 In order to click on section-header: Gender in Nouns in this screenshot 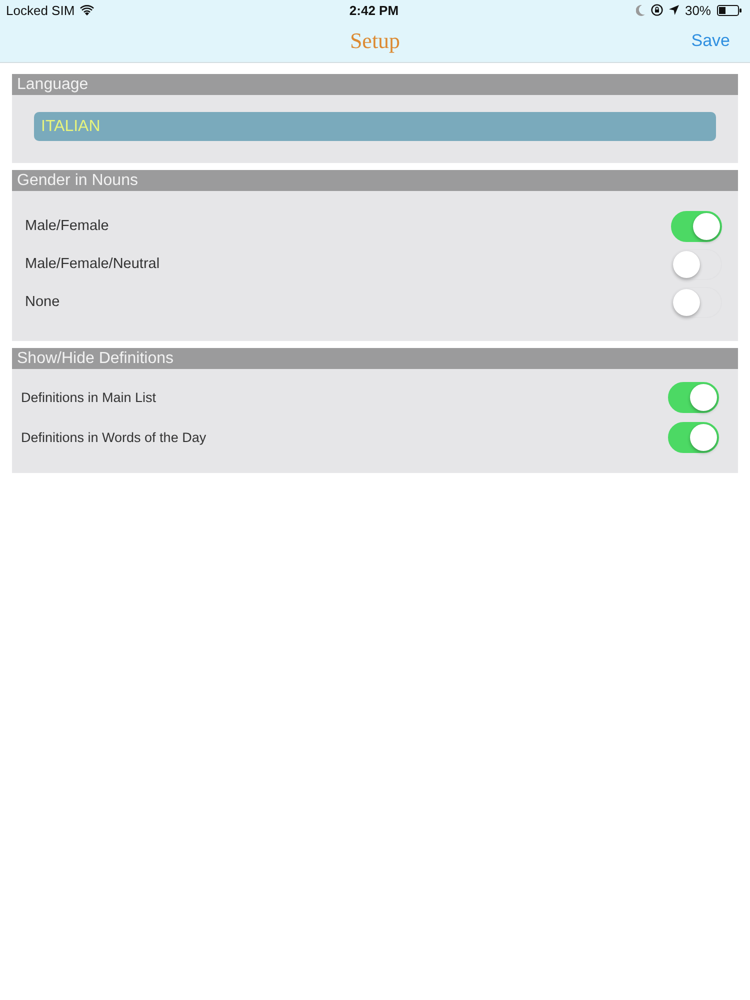, I will do `click(375, 180)`.